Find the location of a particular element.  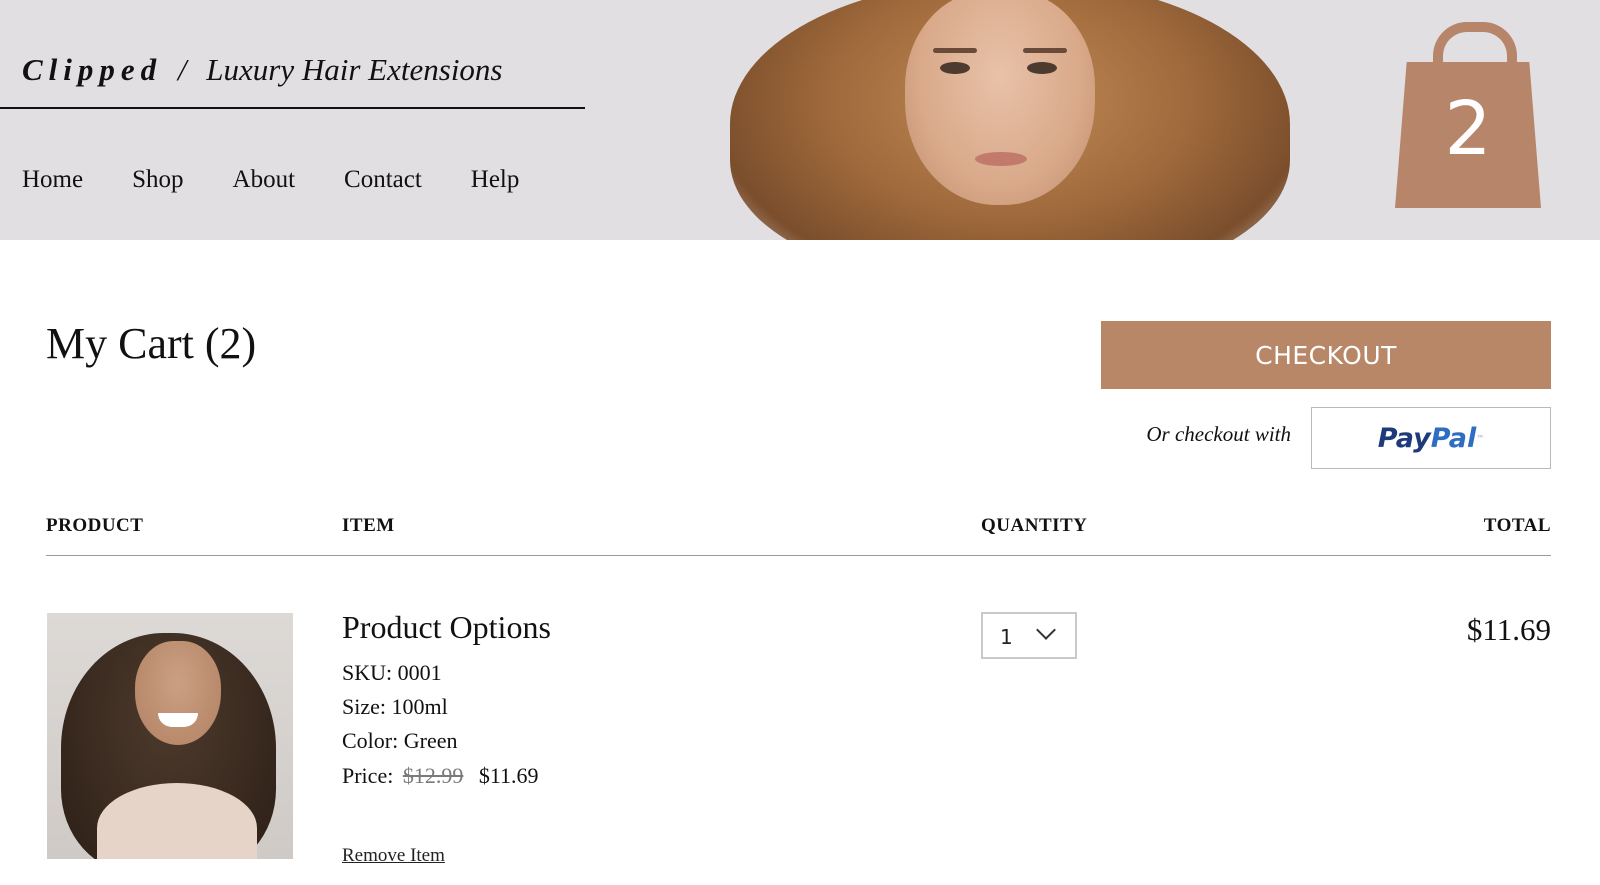

paypal-button: Pay Pal ™ is located at coordinates (1431, 438).